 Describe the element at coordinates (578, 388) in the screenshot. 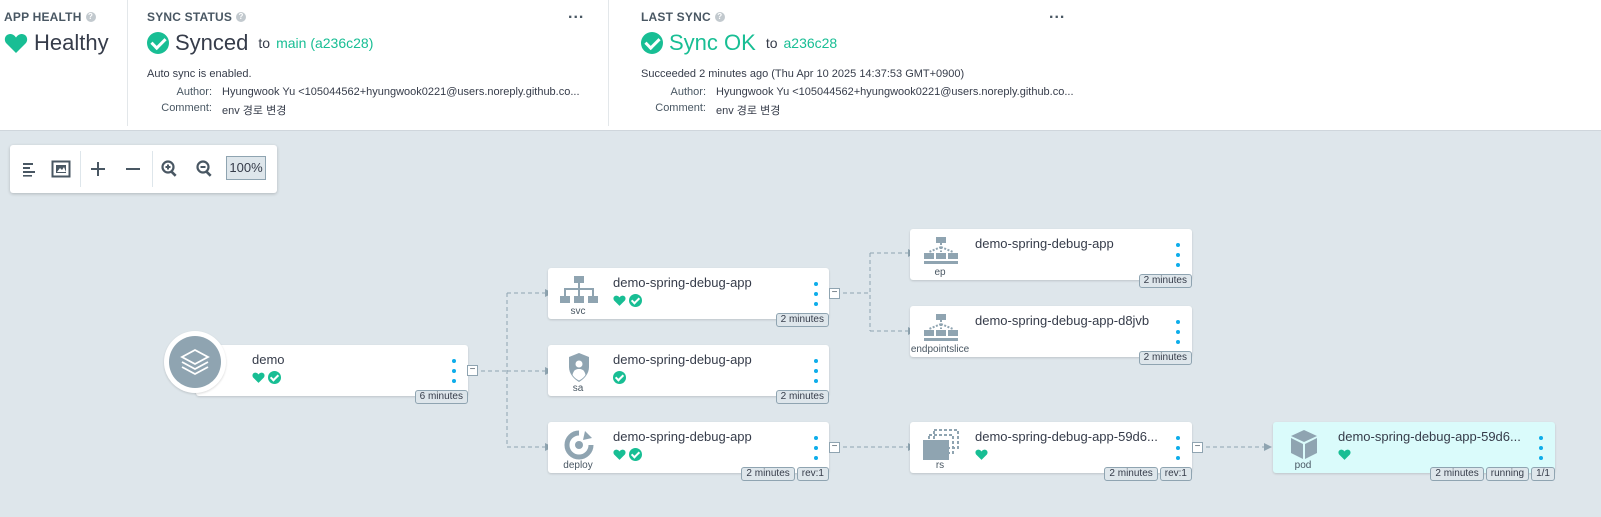

I see `node-kind-label: sa` at that location.